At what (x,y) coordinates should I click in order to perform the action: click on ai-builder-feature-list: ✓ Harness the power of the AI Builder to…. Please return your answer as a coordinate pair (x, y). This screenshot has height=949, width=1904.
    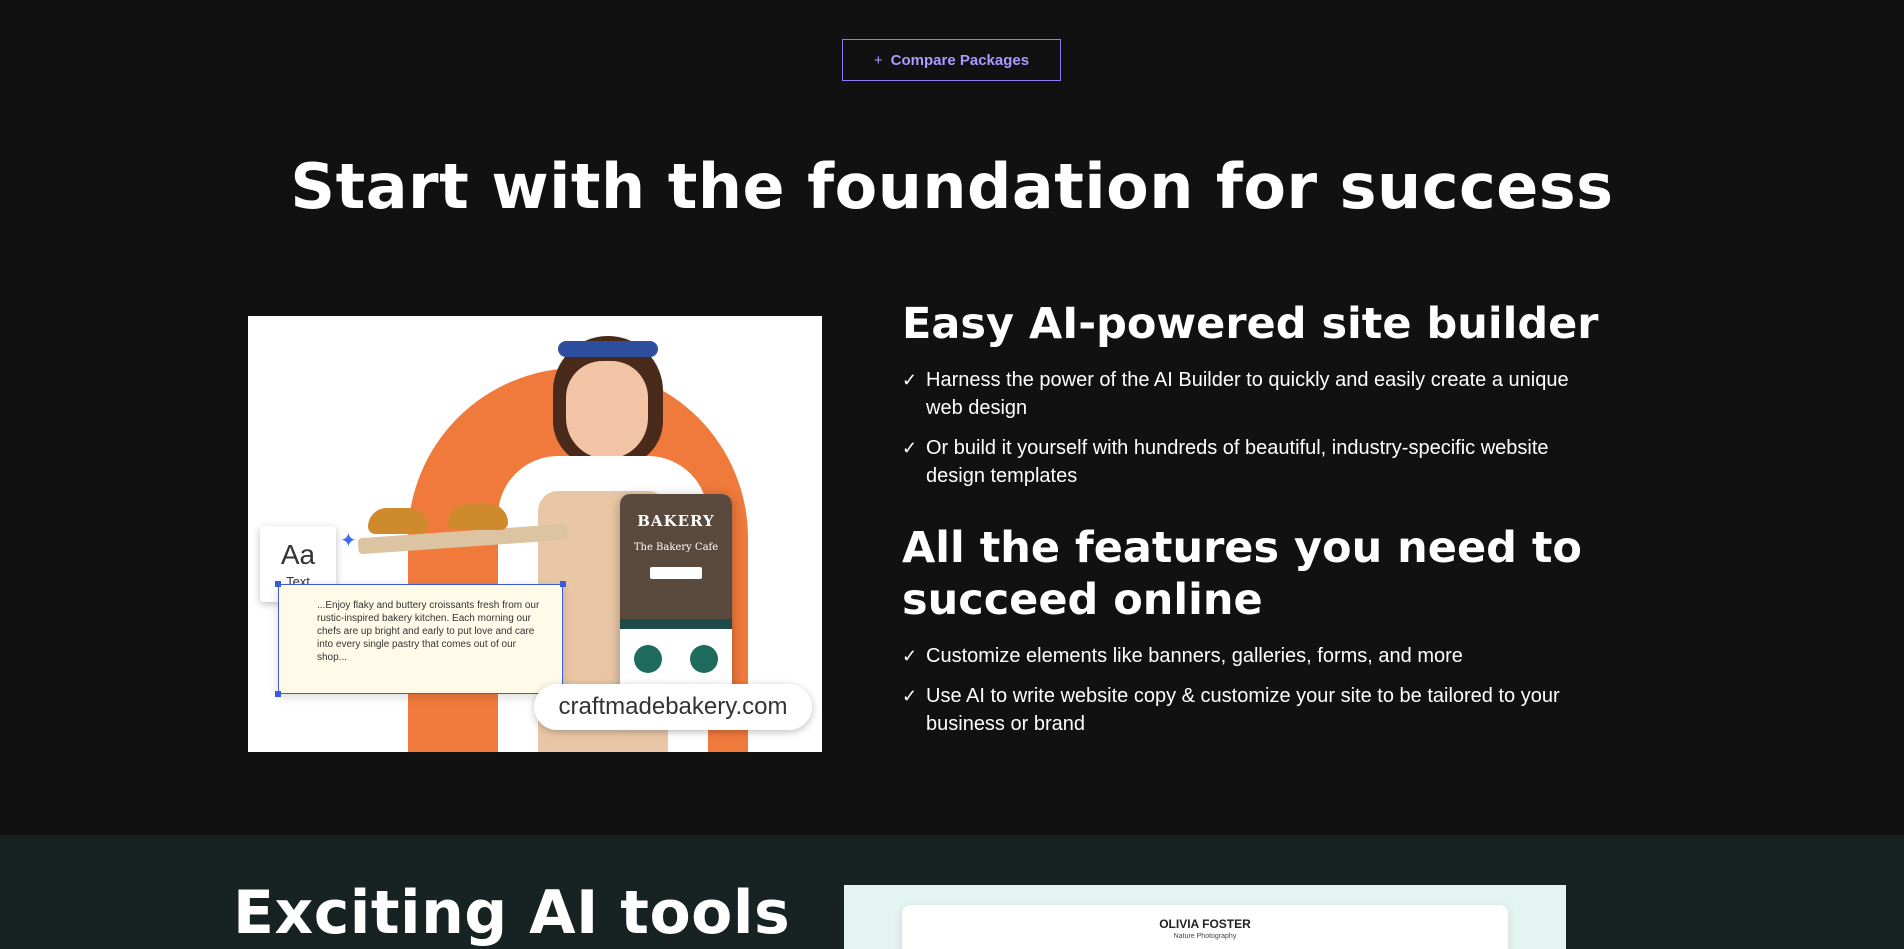
    Looking at the image, I should click on (1252, 434).